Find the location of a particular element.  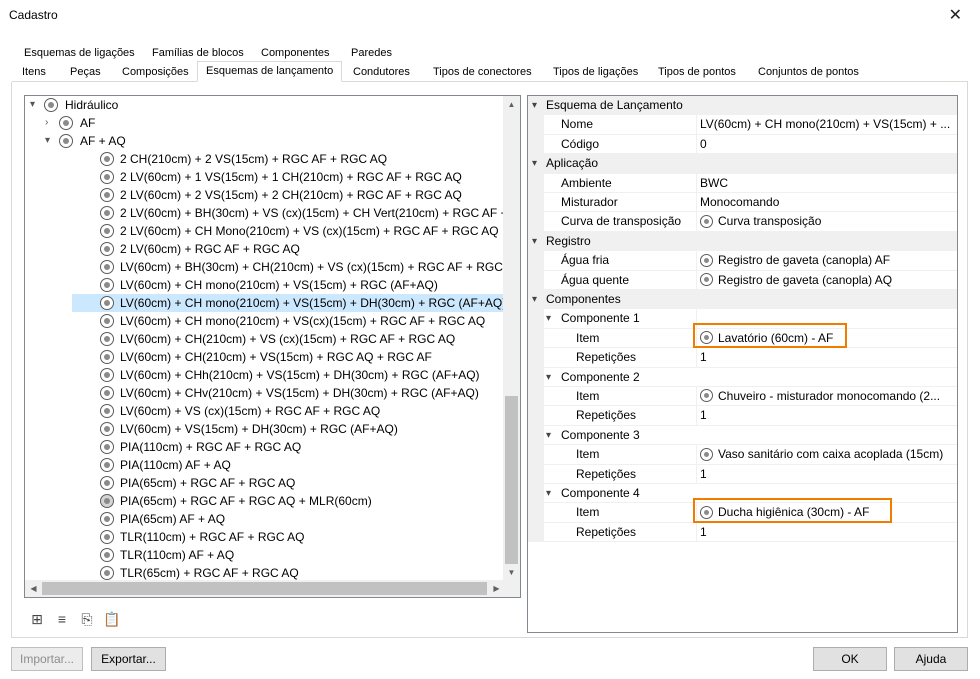

property-codigo: Código 0 is located at coordinates (742, 144).